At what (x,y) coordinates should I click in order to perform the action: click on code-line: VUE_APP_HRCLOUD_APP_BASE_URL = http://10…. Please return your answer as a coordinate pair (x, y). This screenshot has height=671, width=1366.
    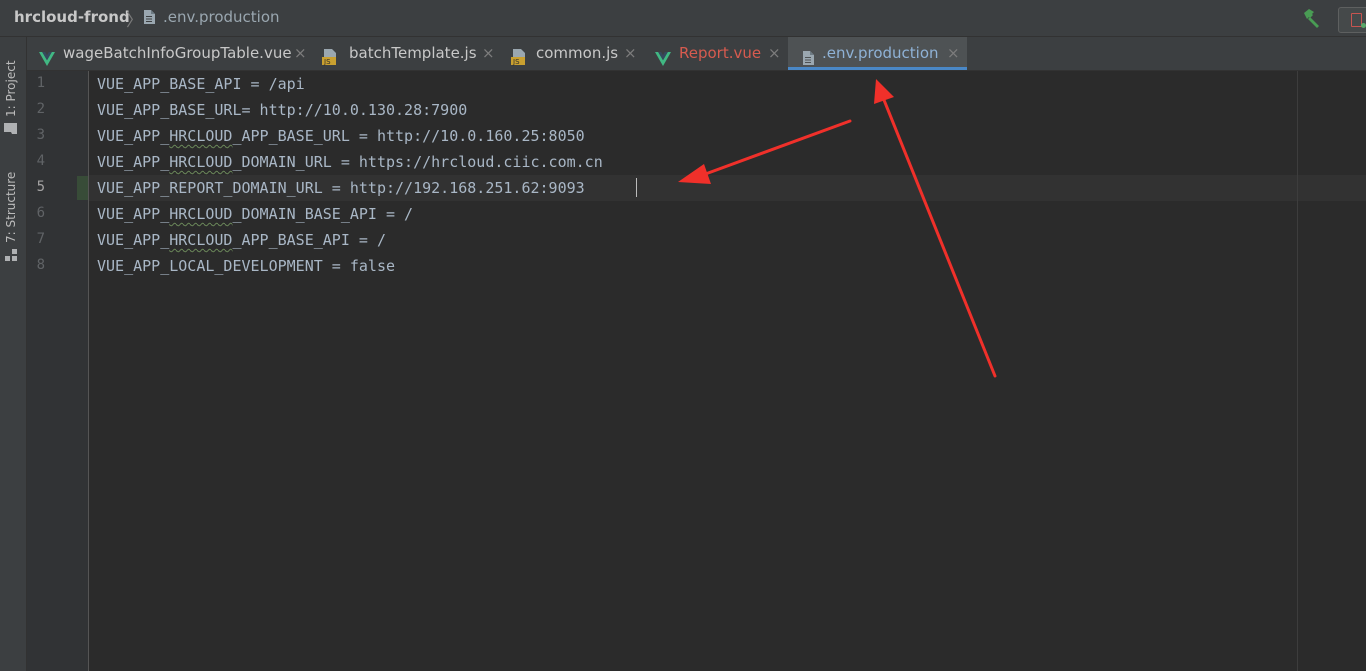
    Looking at the image, I should click on (341, 136).